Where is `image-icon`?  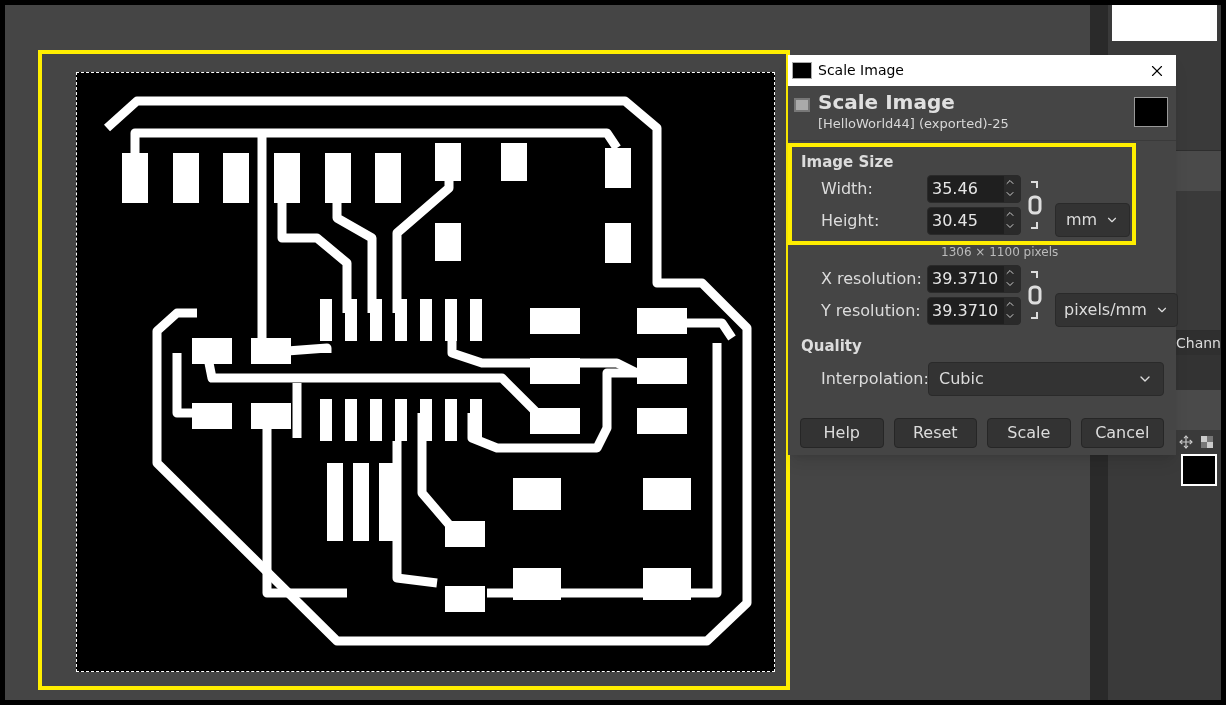 image-icon is located at coordinates (802, 104).